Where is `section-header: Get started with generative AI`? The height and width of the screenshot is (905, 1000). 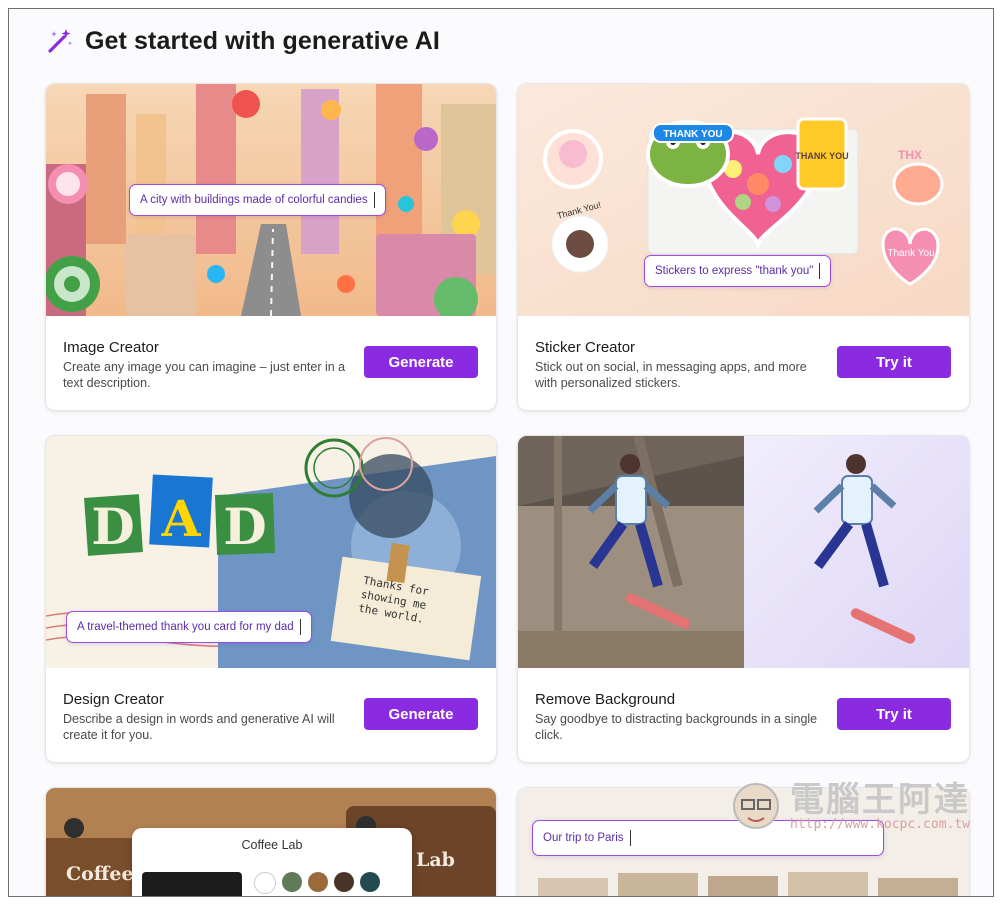 section-header: Get started with generative AI is located at coordinates (242, 41).